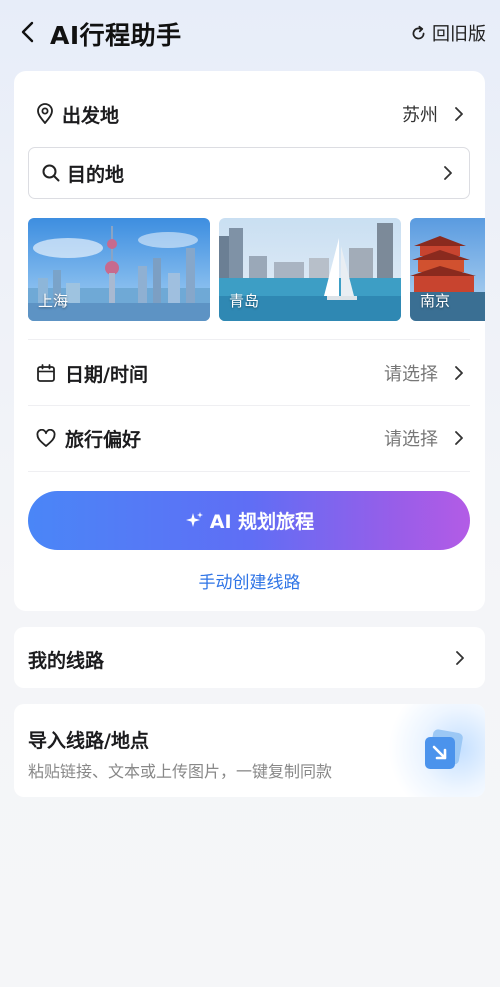 The height and width of the screenshot is (987, 500). I want to click on manual-create-route-link: 手动创建线路, so click(249, 580).